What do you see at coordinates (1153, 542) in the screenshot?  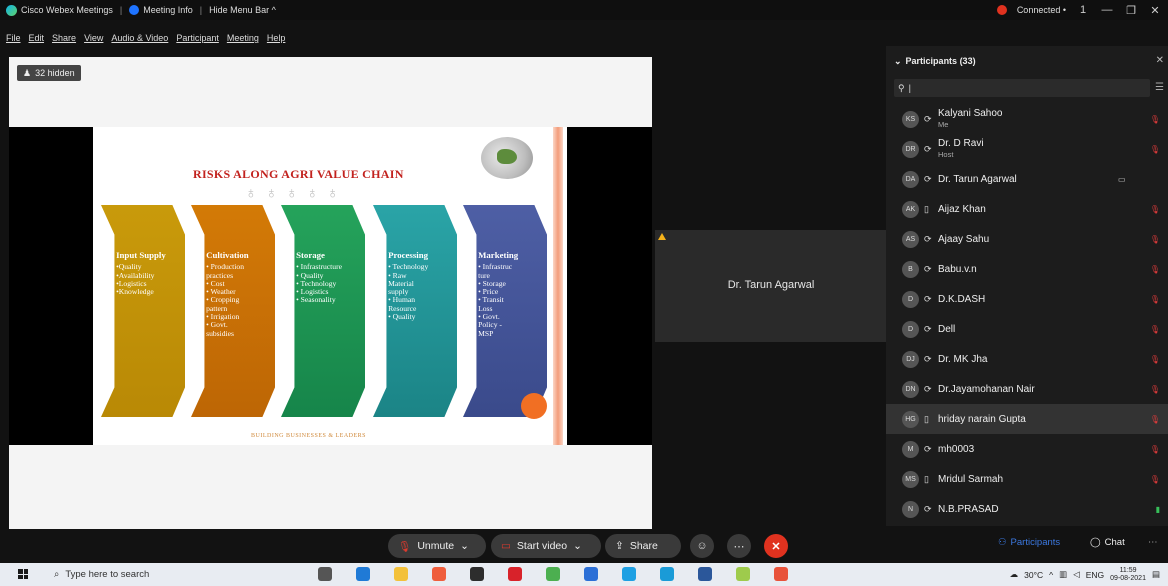 I see `panel-more-button: ⋯` at bounding box center [1153, 542].